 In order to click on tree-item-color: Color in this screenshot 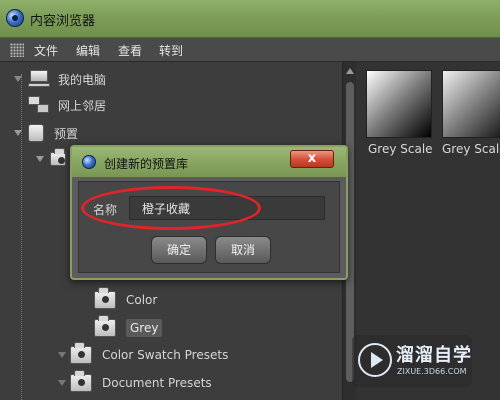, I will do `click(126, 299)`.